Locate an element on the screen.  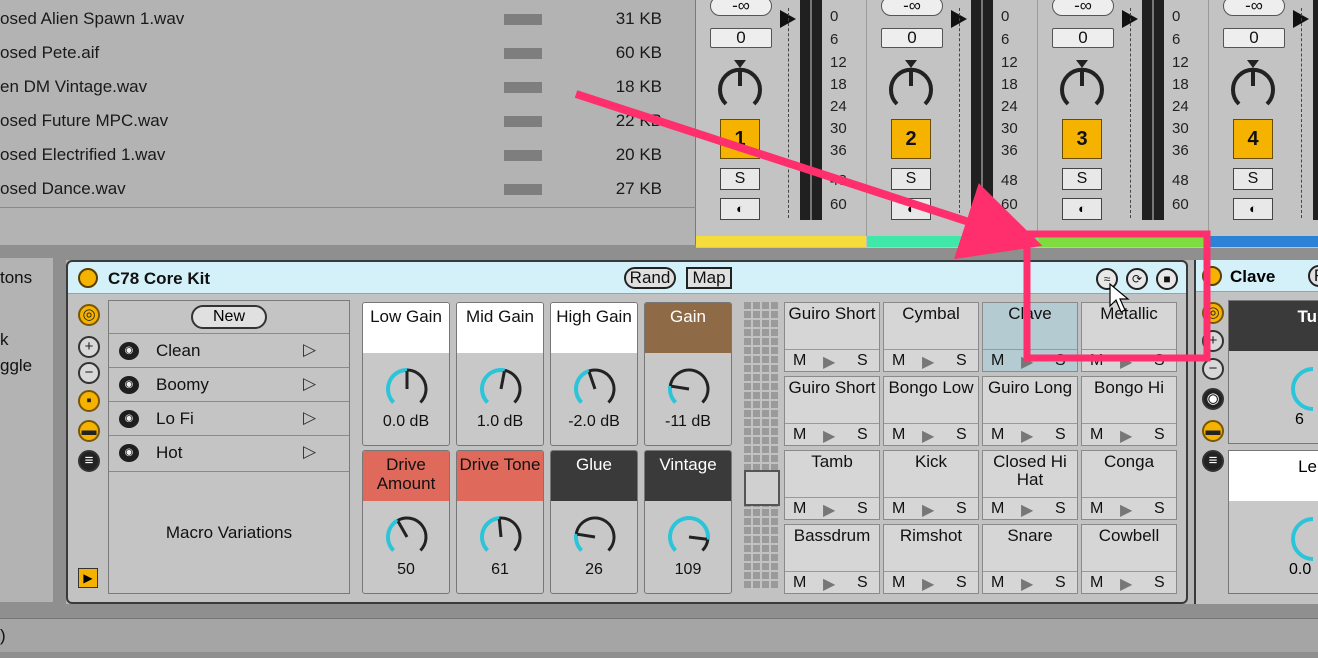
drum-pad: Bongo Hi M ▶ S is located at coordinates (1129, 411).